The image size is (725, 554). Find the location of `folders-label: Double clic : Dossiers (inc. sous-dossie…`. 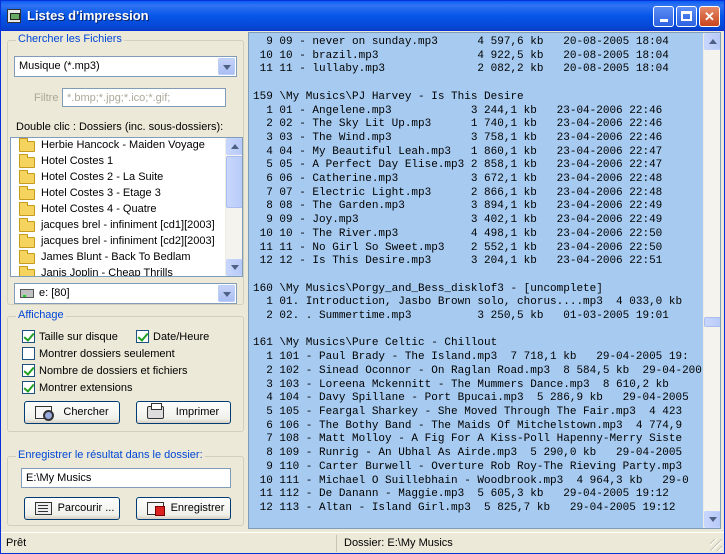

folders-label: Double clic : Dossiers (inc. sous-dossie… is located at coordinates (120, 127).